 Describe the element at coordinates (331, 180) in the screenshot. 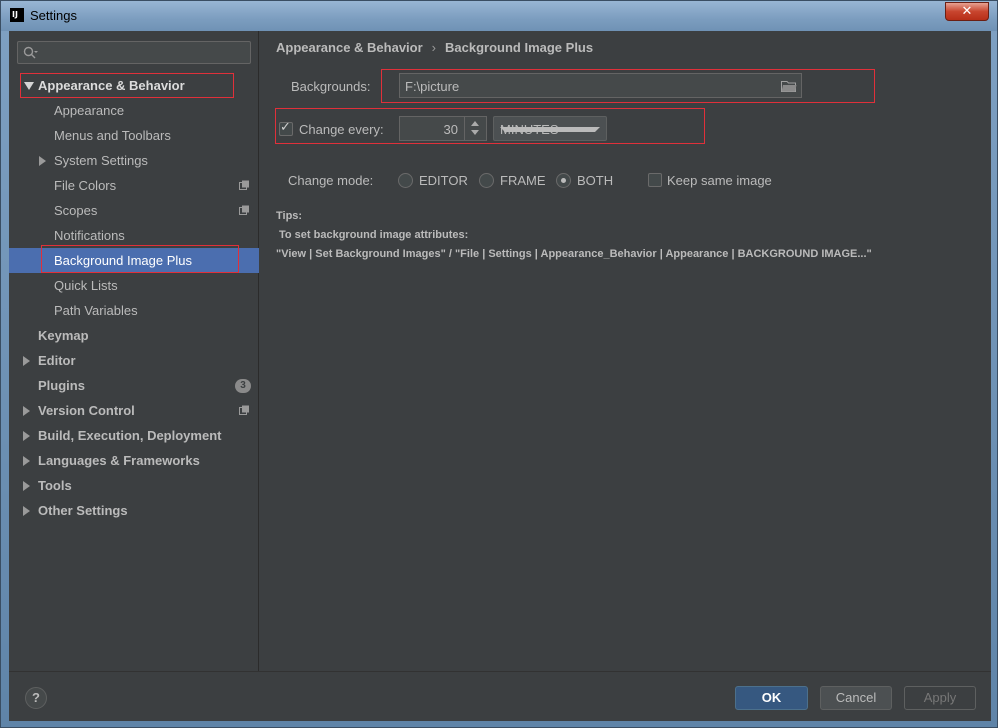

I see `change-mode-label: Change mode:` at that location.